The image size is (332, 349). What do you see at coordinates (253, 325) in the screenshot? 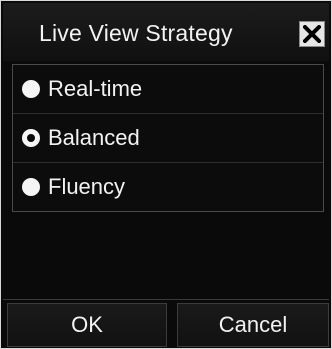
I see `cancel-button: Cancel` at bounding box center [253, 325].